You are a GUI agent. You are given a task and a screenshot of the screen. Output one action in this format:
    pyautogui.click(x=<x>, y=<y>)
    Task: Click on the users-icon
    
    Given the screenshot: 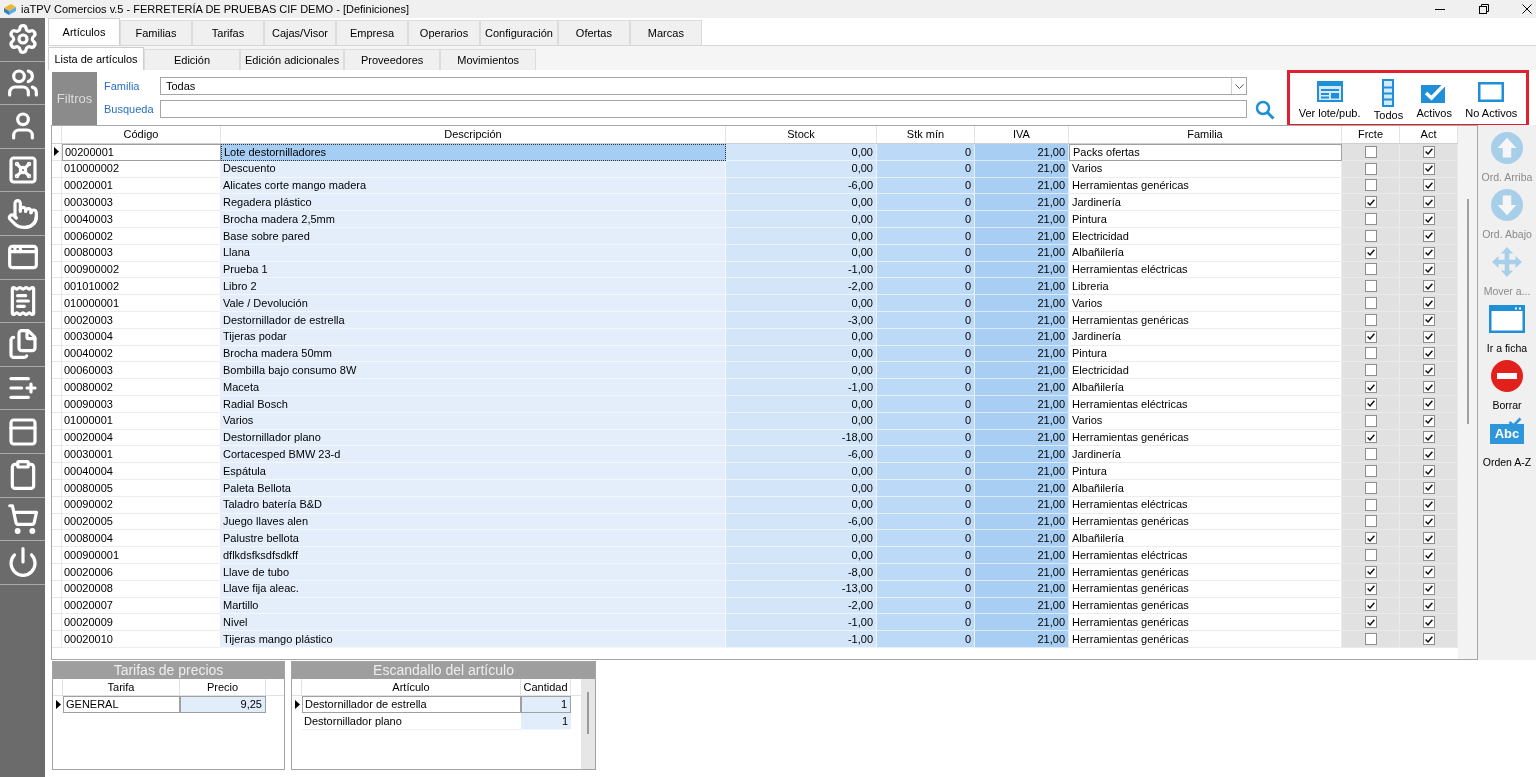 What is the action you would take?
    pyautogui.click(x=22, y=82)
    